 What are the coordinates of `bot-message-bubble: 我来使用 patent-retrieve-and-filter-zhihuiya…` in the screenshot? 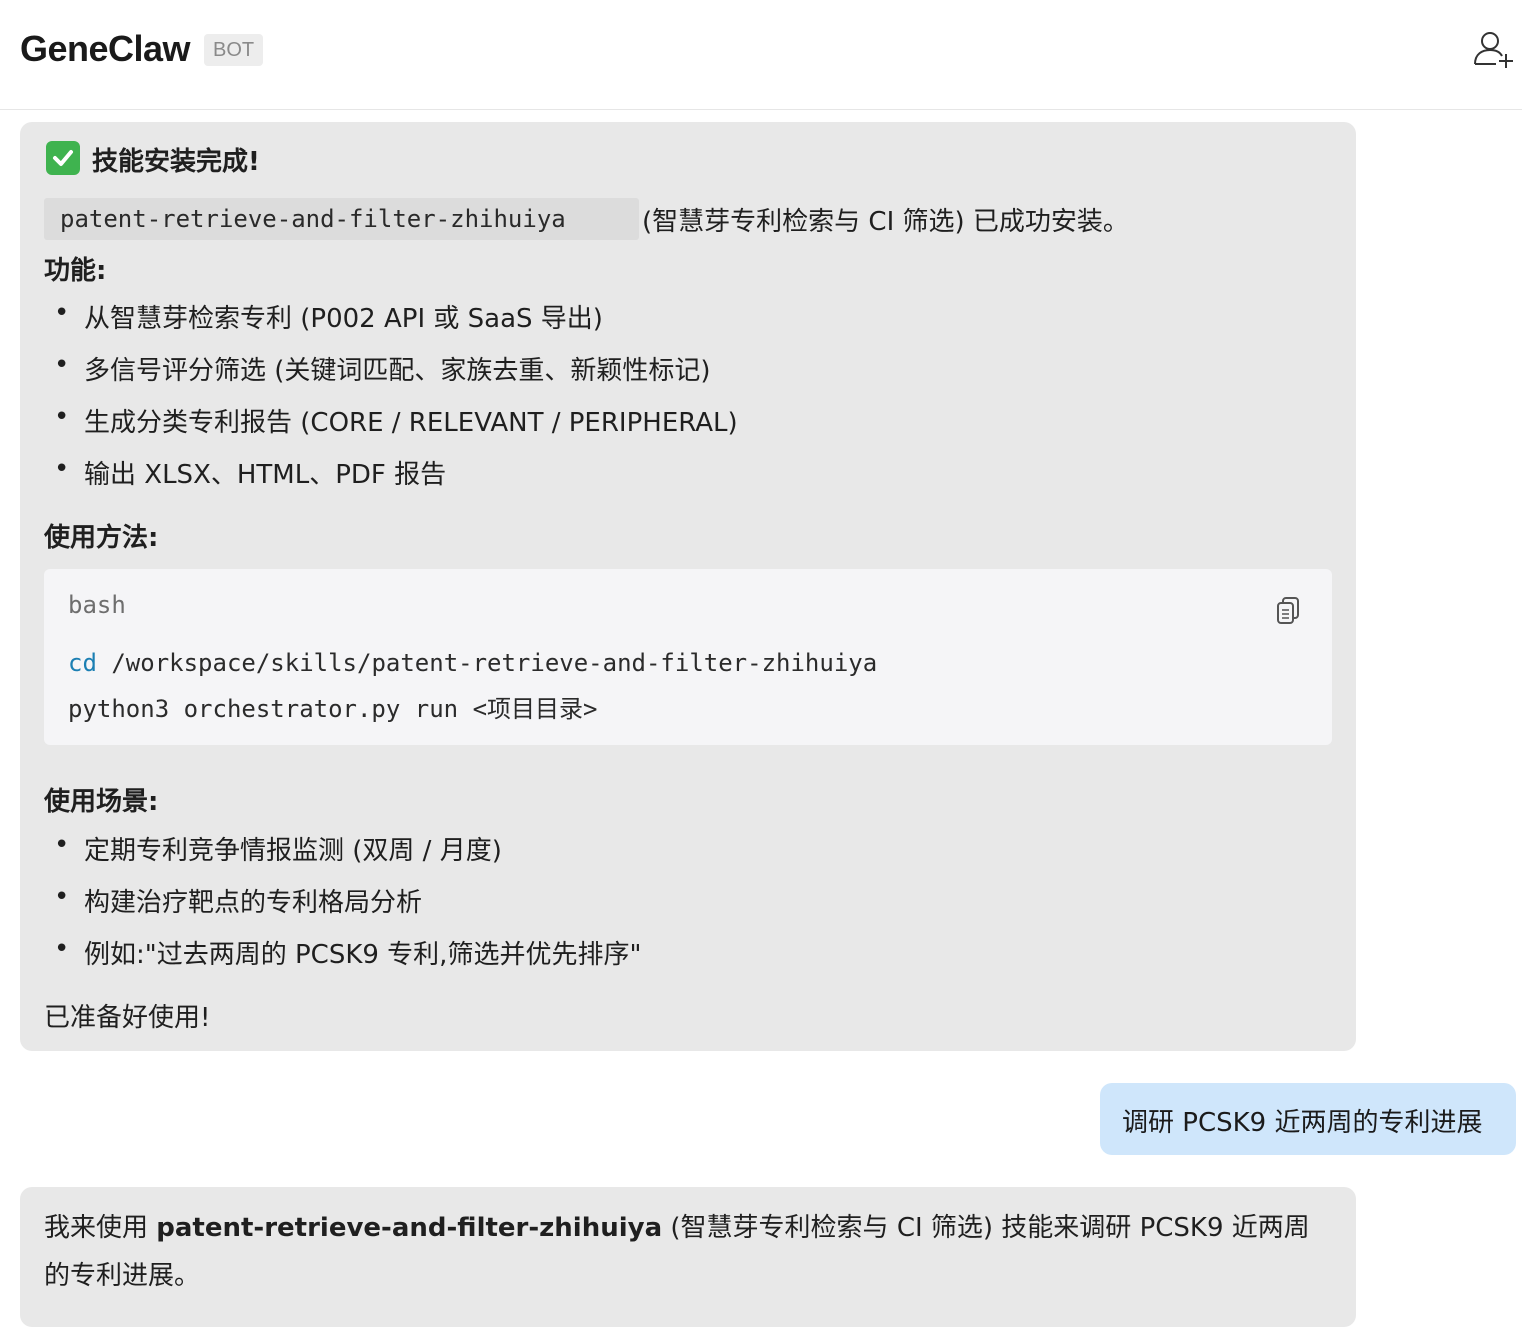 It's located at (688, 1257).